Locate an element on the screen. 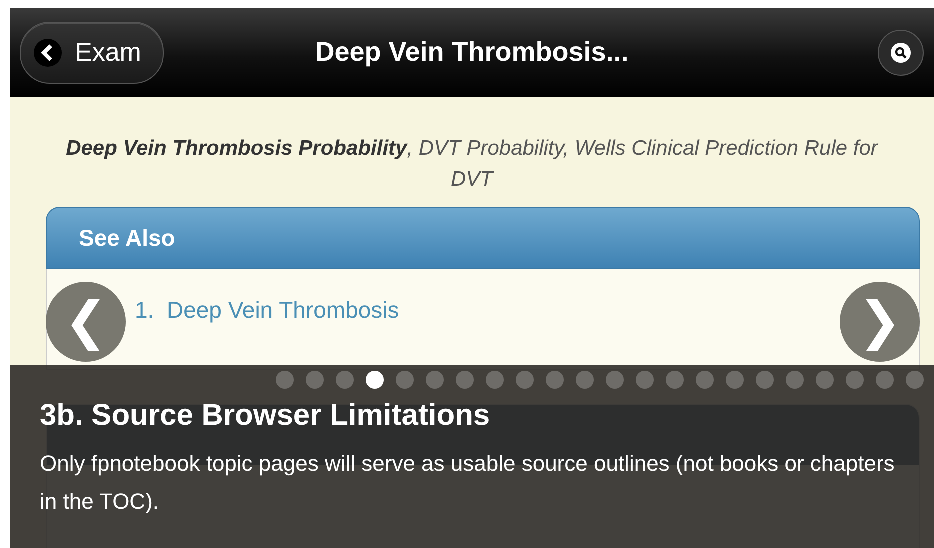 The image size is (934, 548). chevron-left-icon is located at coordinates (48, 53).